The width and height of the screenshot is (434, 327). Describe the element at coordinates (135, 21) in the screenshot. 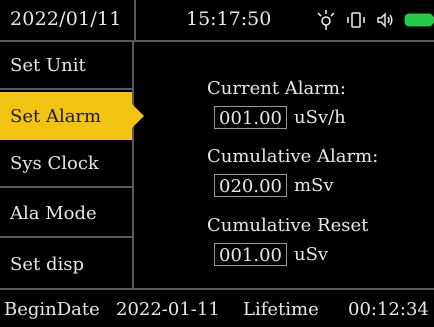

I see `status-divider` at that location.